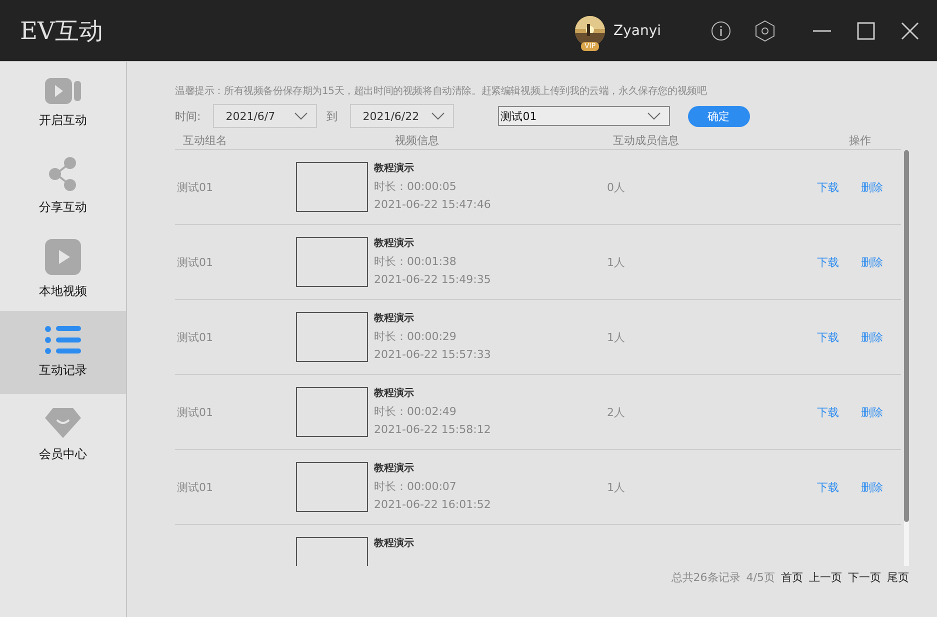  What do you see at coordinates (441, 91) in the screenshot?
I see `notice-text: 温馨提示：所有视频备份保存期为15天，超出时间的视频将自动清除。赶紧编辑视频上传到我的云端，永久保存您的视频吧` at bounding box center [441, 91].